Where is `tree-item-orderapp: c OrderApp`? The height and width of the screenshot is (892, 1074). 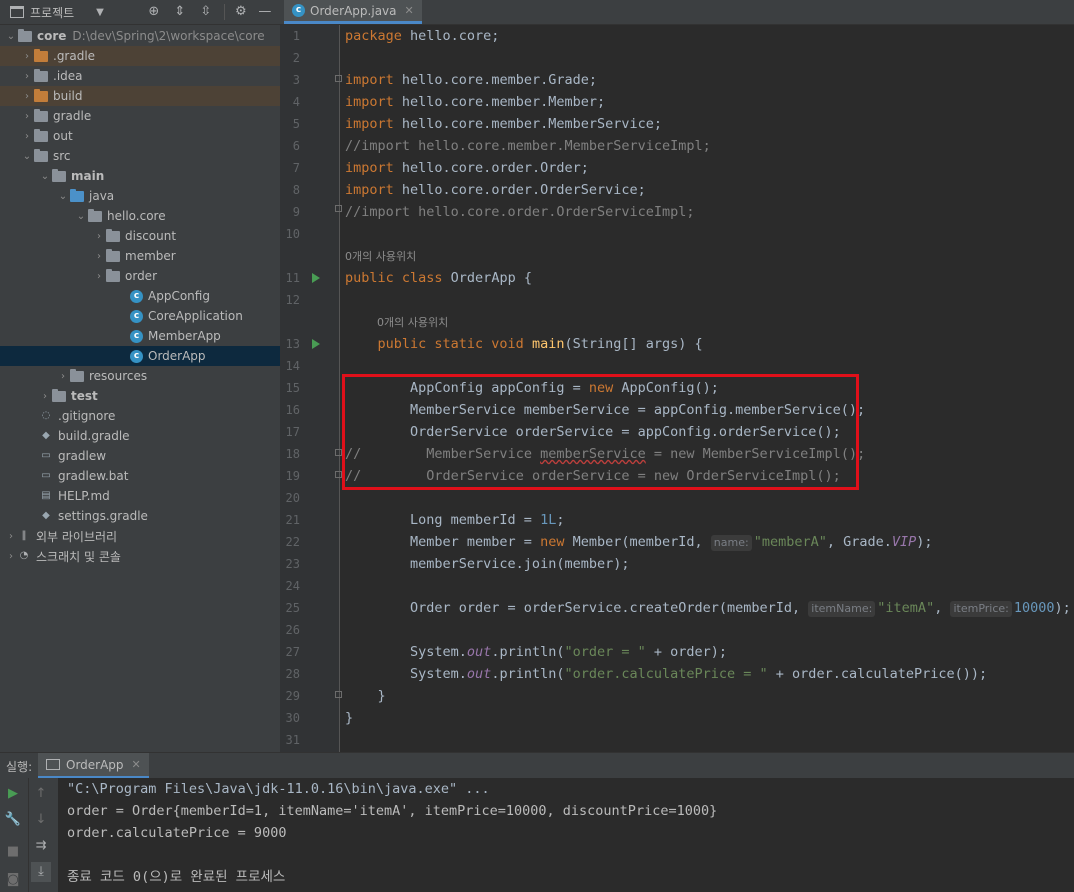
tree-item-orderapp: c OrderApp is located at coordinates (140, 356).